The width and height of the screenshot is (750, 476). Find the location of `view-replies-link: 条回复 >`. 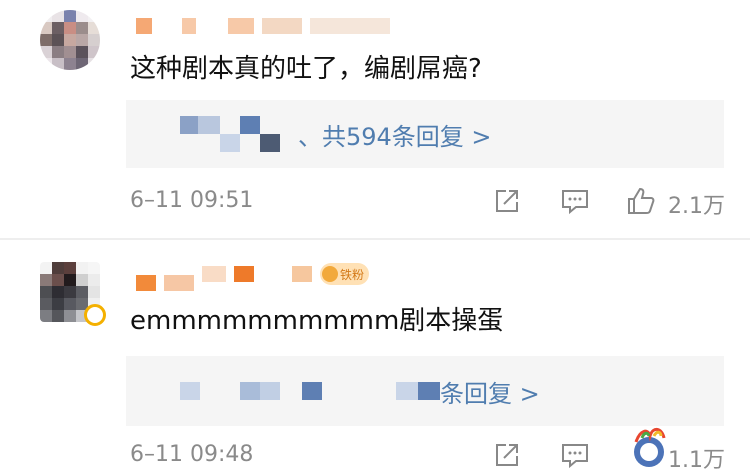

view-replies-link: 条回复 > is located at coordinates (490, 391).